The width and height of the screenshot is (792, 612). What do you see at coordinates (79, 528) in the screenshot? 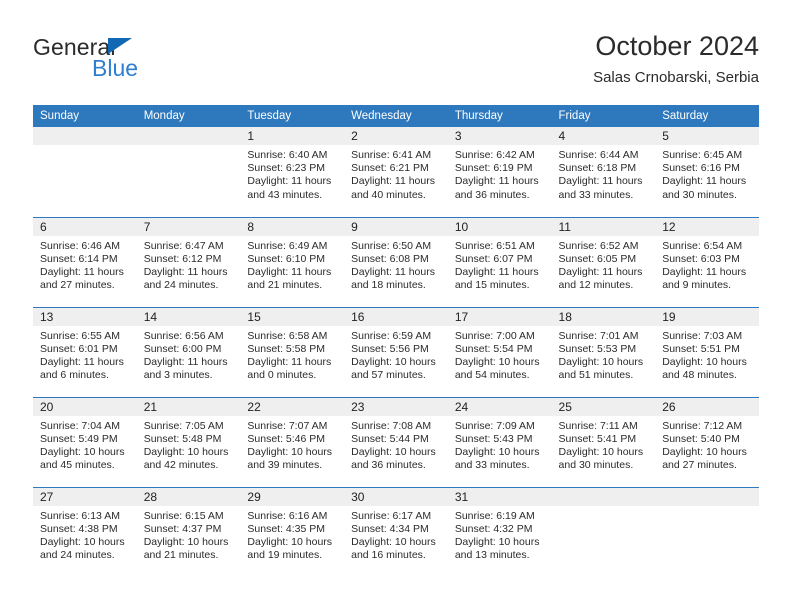
I see `sunset-text: Sunset: 4:38 PM` at bounding box center [79, 528].